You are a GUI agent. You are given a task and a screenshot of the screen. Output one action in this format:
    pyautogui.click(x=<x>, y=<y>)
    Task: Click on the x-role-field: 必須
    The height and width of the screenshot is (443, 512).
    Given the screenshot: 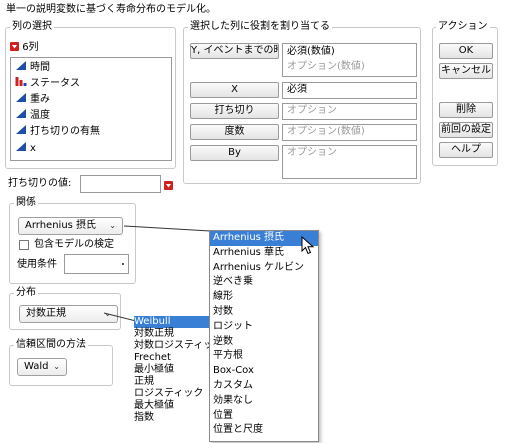 What is the action you would take?
    pyautogui.click(x=349, y=90)
    